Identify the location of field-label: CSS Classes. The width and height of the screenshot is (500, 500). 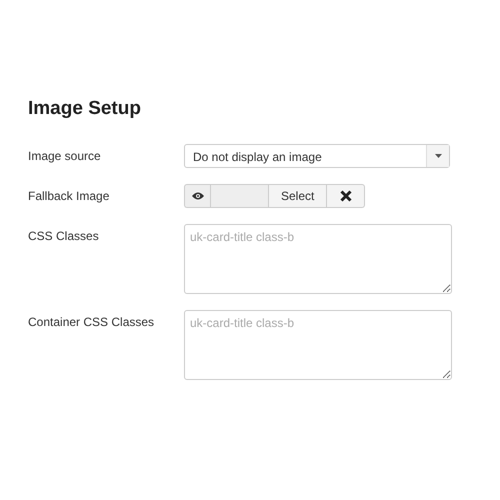
(64, 235).